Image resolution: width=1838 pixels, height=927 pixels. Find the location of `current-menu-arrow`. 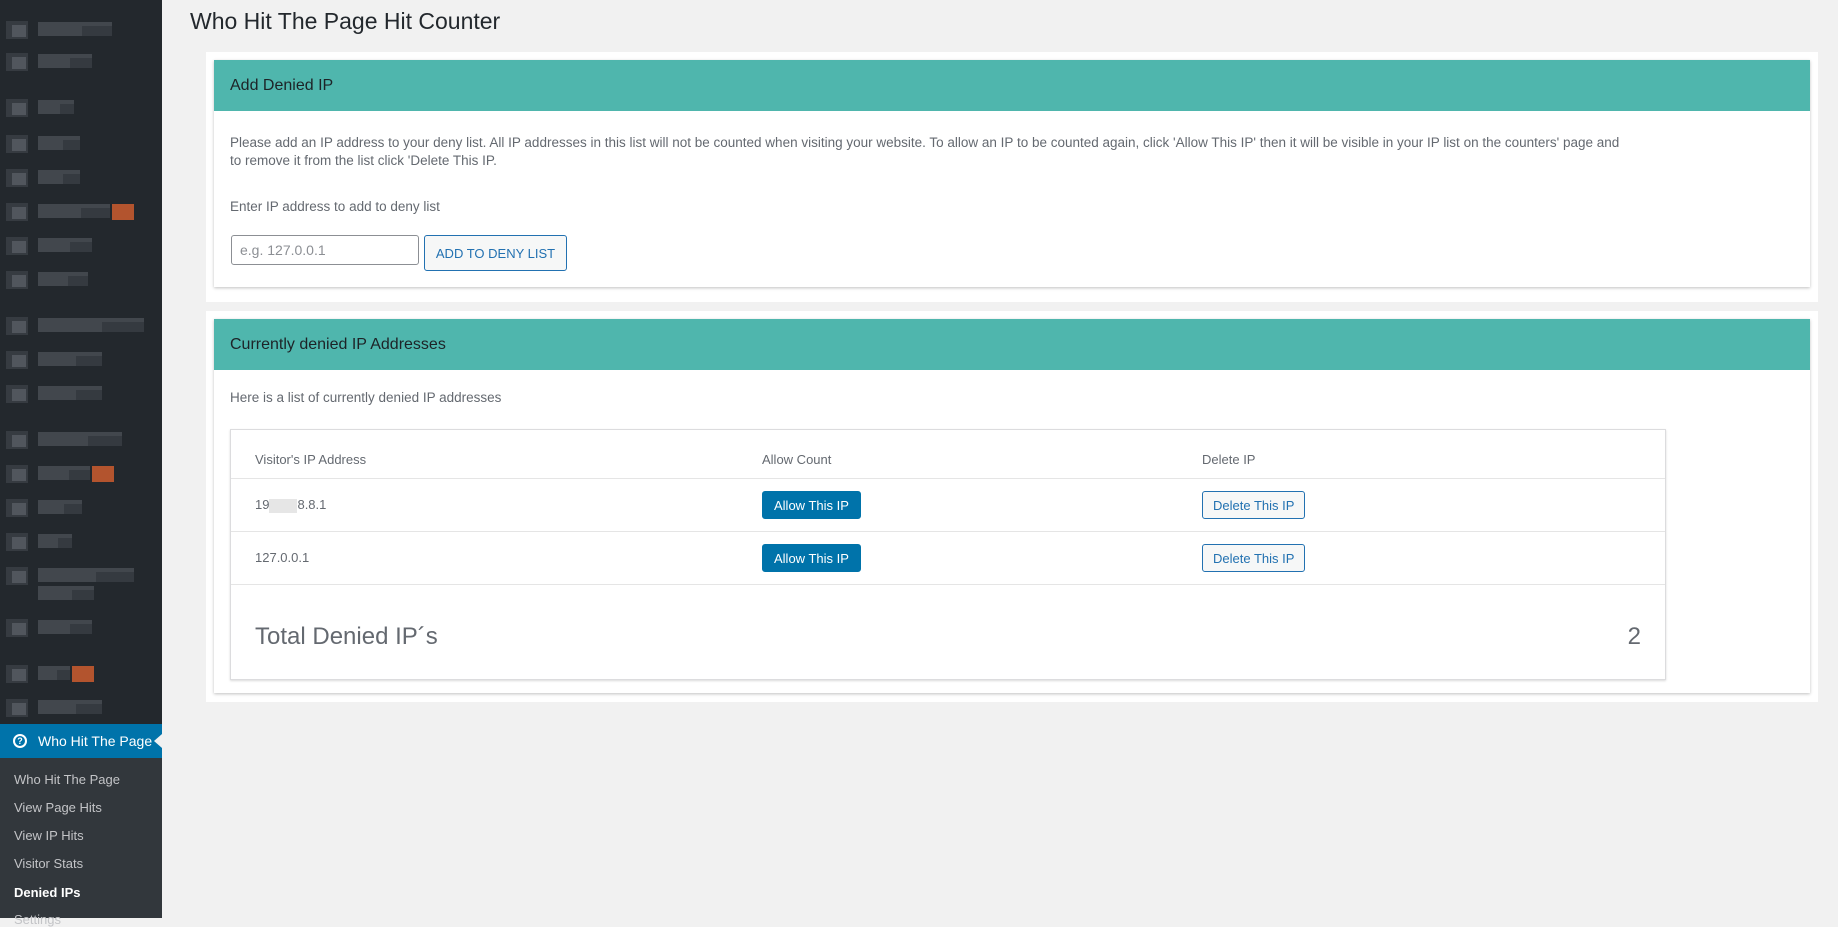

current-menu-arrow is located at coordinates (158, 741).